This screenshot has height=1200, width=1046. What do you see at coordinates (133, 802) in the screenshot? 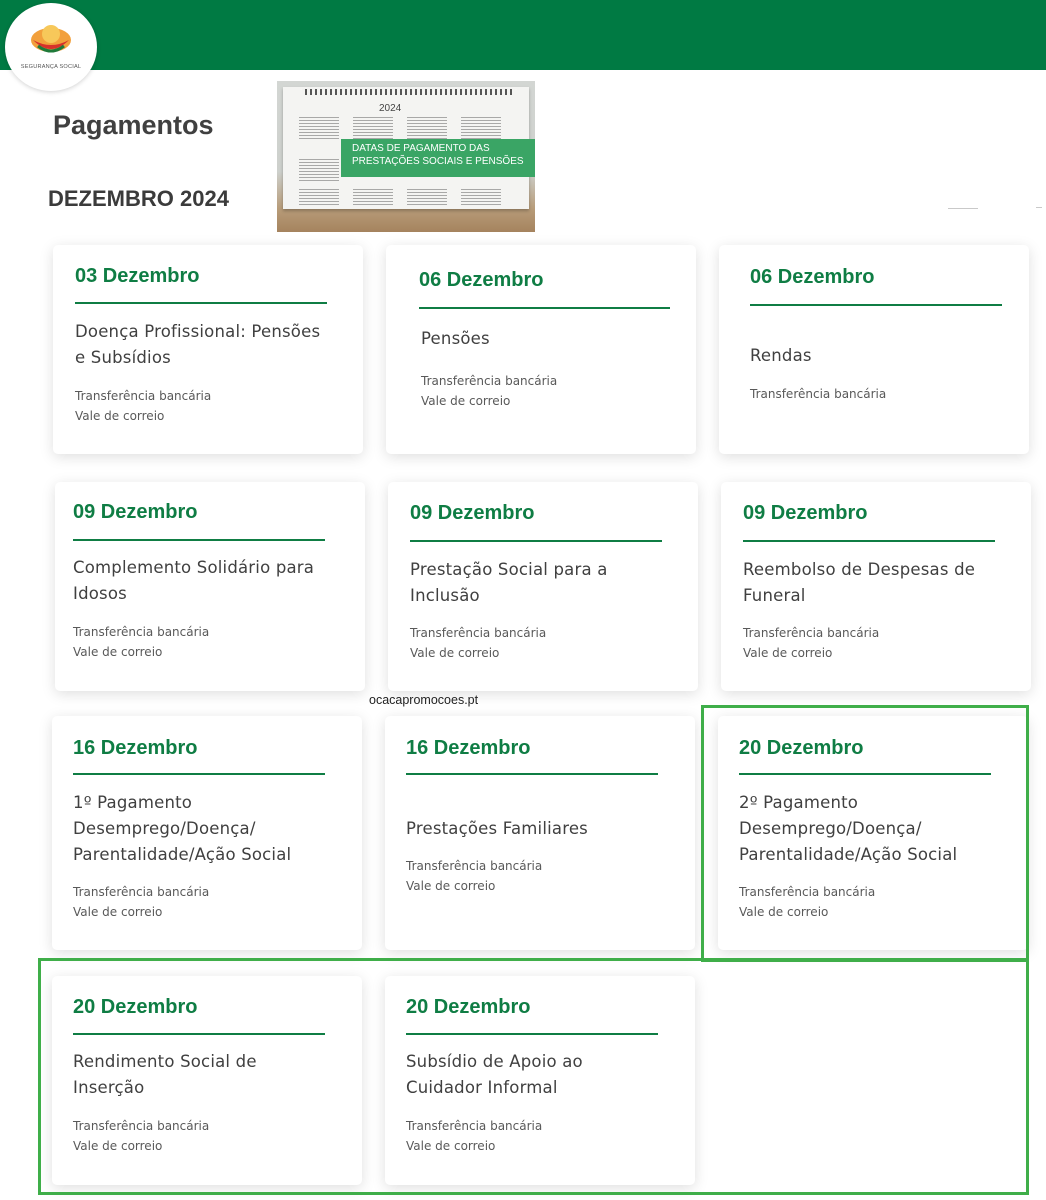
I see `payment-title-line: 1º Pagamento` at bounding box center [133, 802].